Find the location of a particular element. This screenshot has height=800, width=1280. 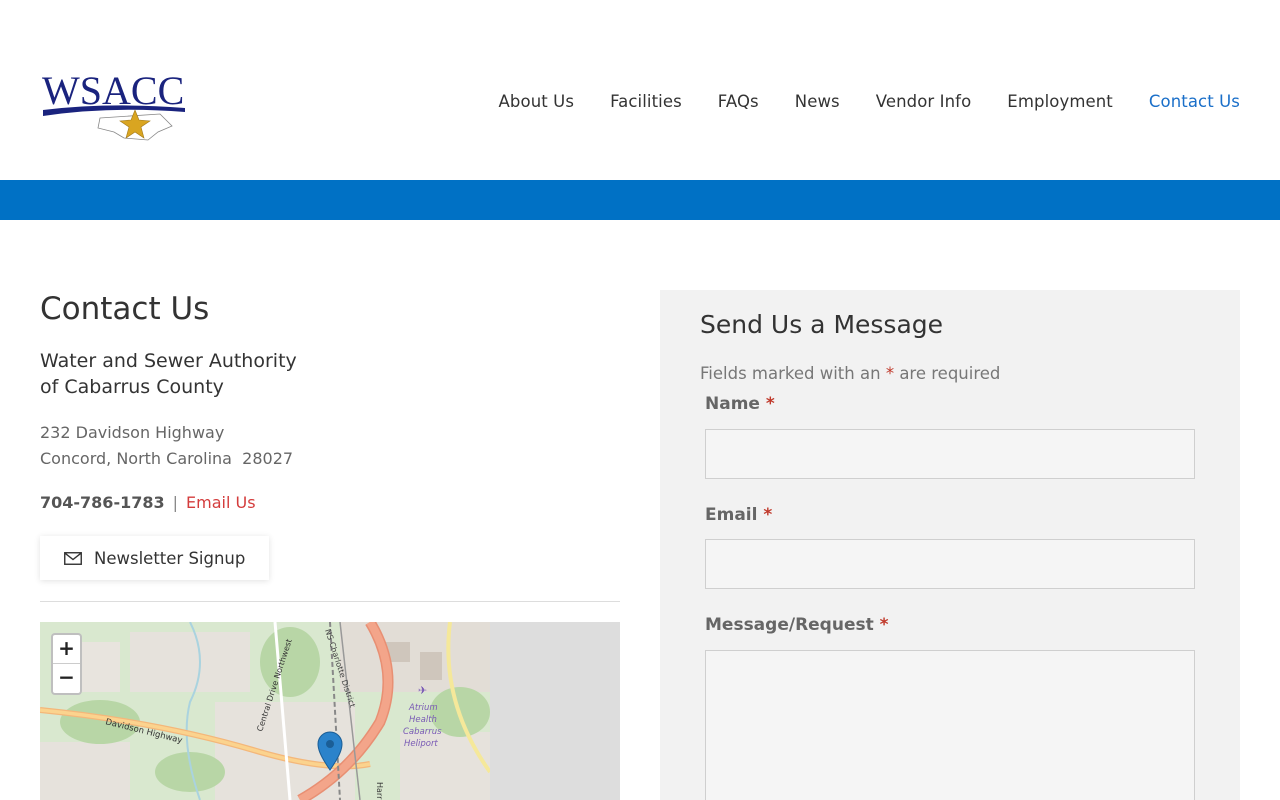

email-field is located at coordinates (950, 564).